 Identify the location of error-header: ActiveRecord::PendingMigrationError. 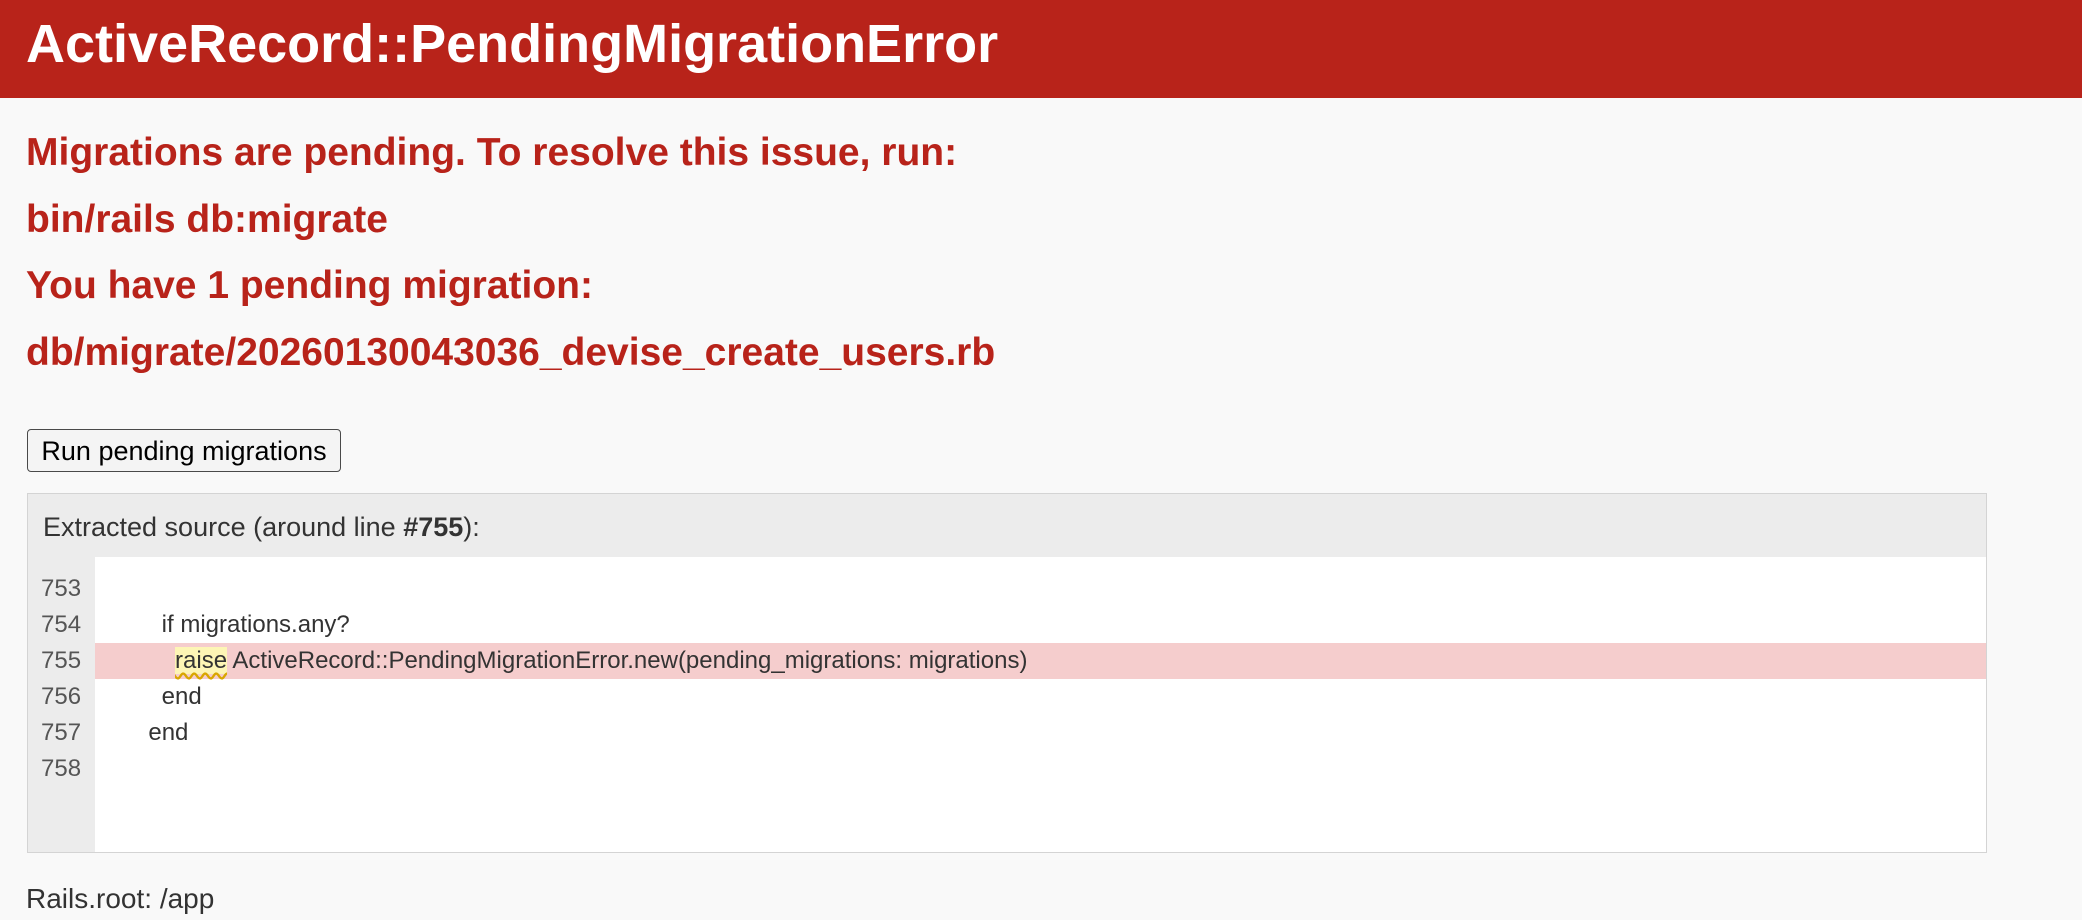
(1041, 49).